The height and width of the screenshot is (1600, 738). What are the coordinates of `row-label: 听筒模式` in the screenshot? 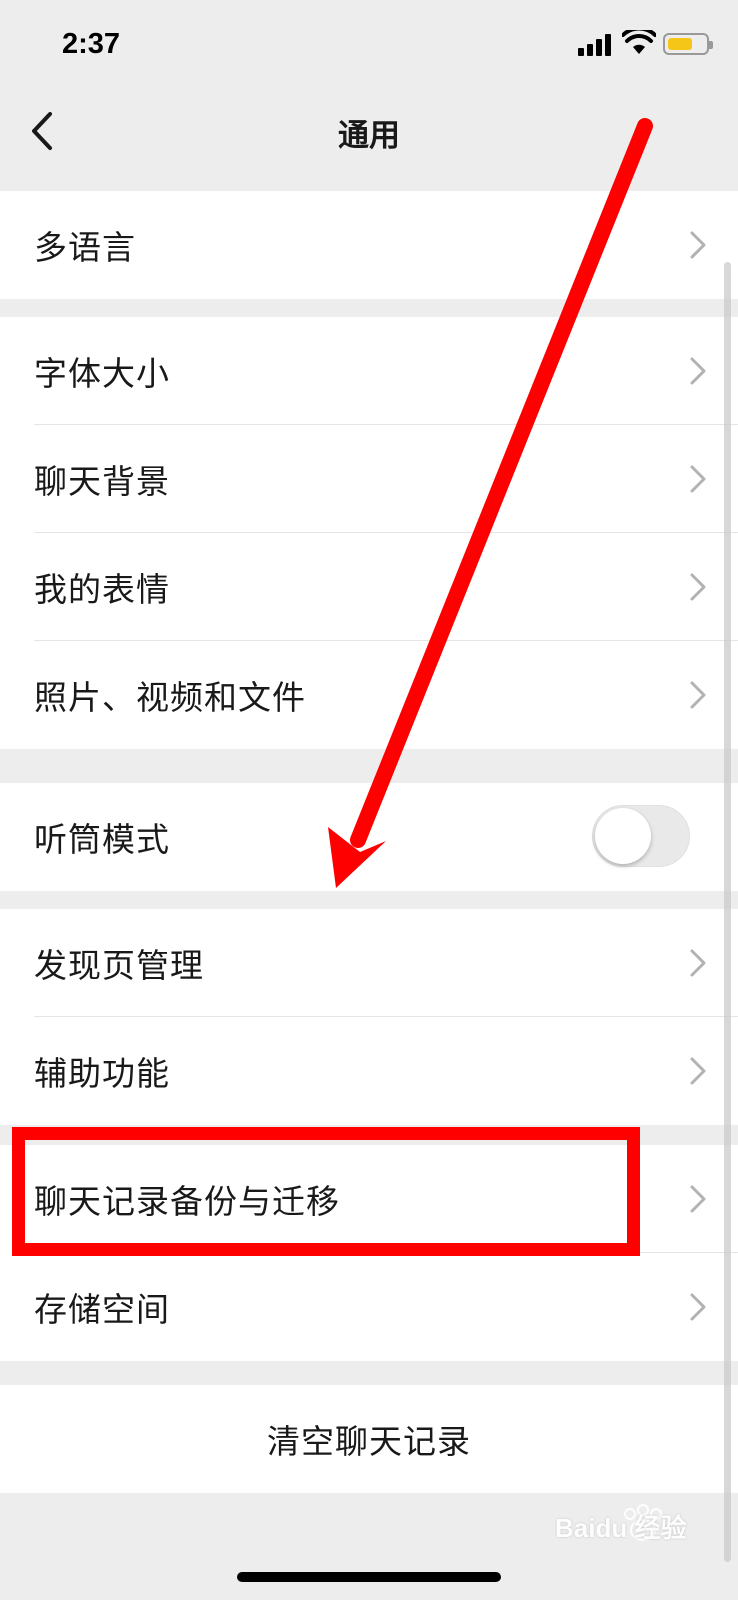 It's located at (102, 839).